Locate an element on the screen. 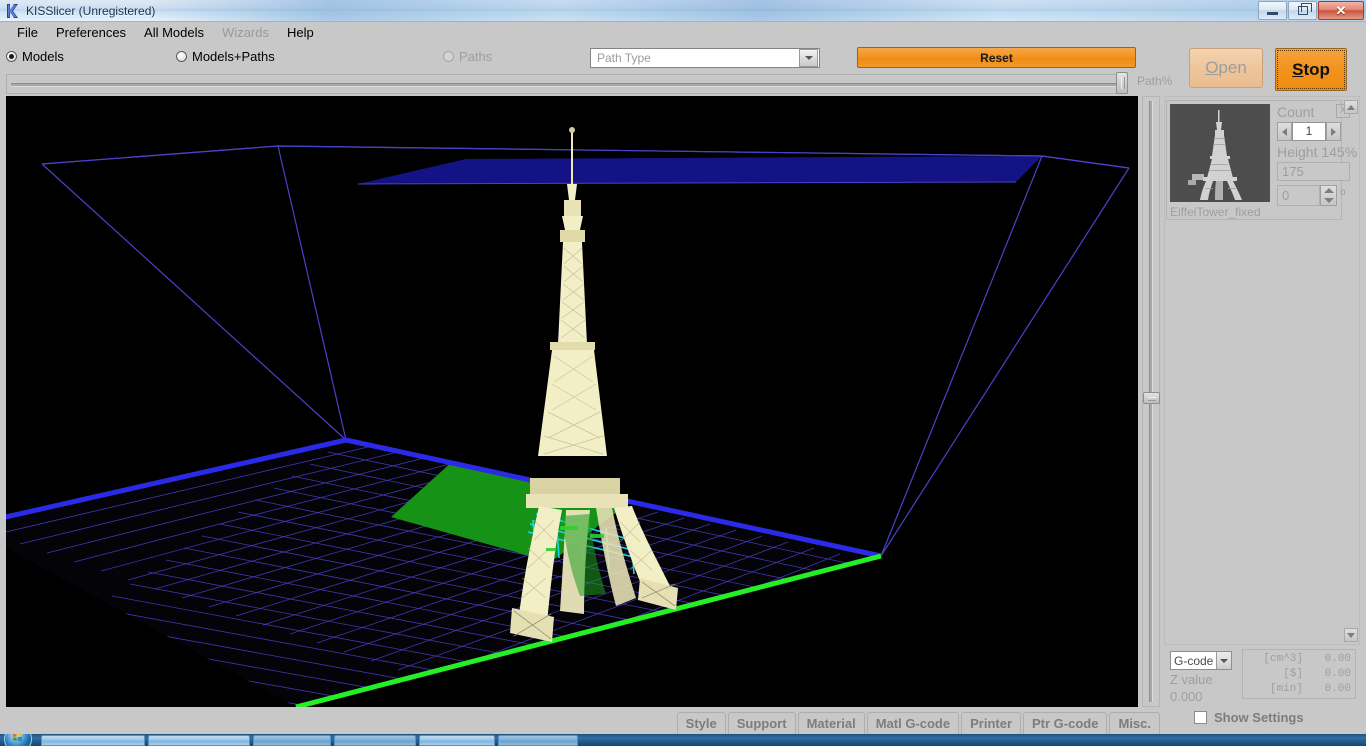 This screenshot has width=1366, height=746. count-decrement-button is located at coordinates (1284, 131).